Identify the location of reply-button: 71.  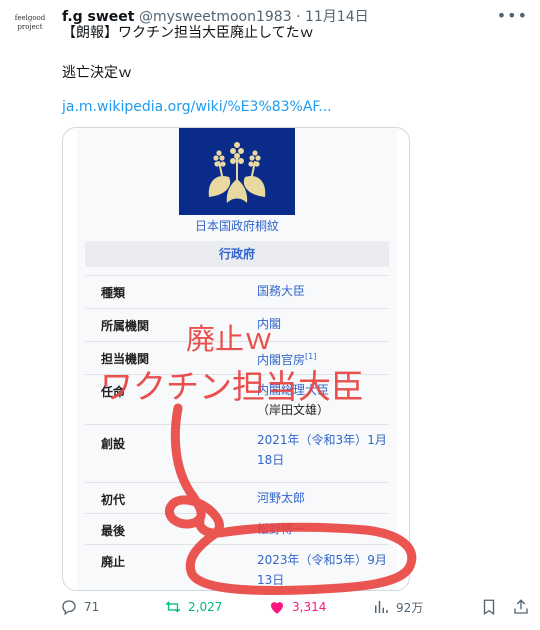
(79, 607).